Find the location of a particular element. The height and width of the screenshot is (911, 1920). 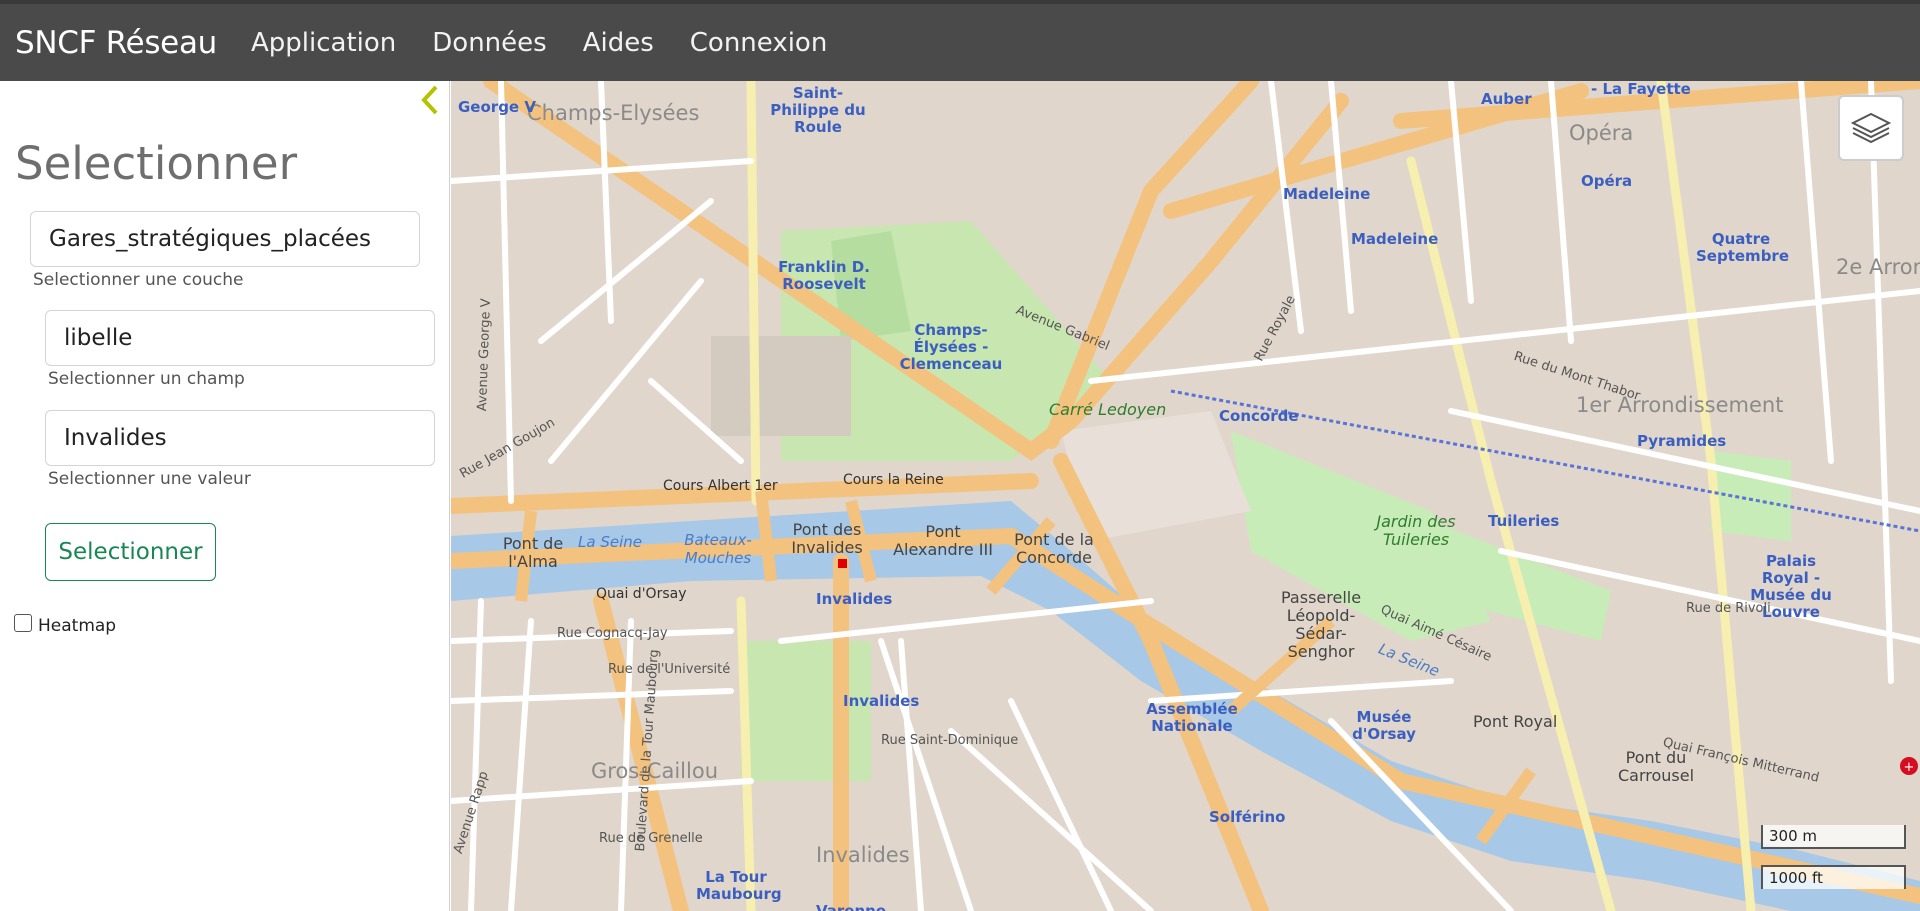

map-label-metro: Saint-Philippe du Roule is located at coordinates (818, 110).